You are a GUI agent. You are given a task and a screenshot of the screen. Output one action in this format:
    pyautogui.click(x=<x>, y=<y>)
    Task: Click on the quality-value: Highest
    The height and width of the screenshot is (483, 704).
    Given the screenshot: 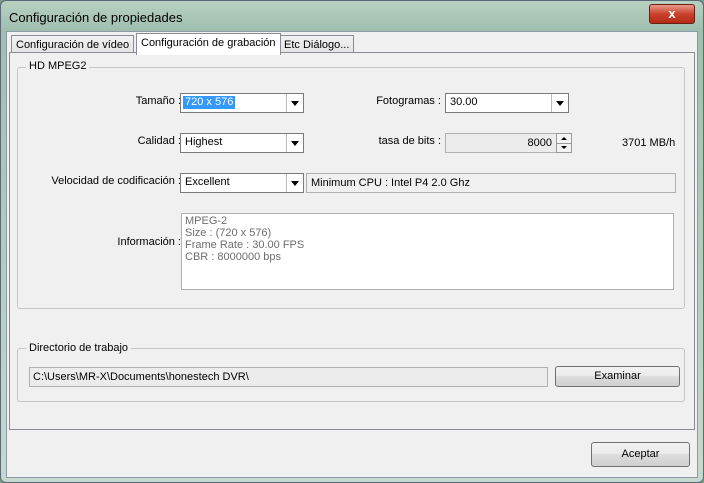 What is the action you would take?
    pyautogui.click(x=204, y=142)
    